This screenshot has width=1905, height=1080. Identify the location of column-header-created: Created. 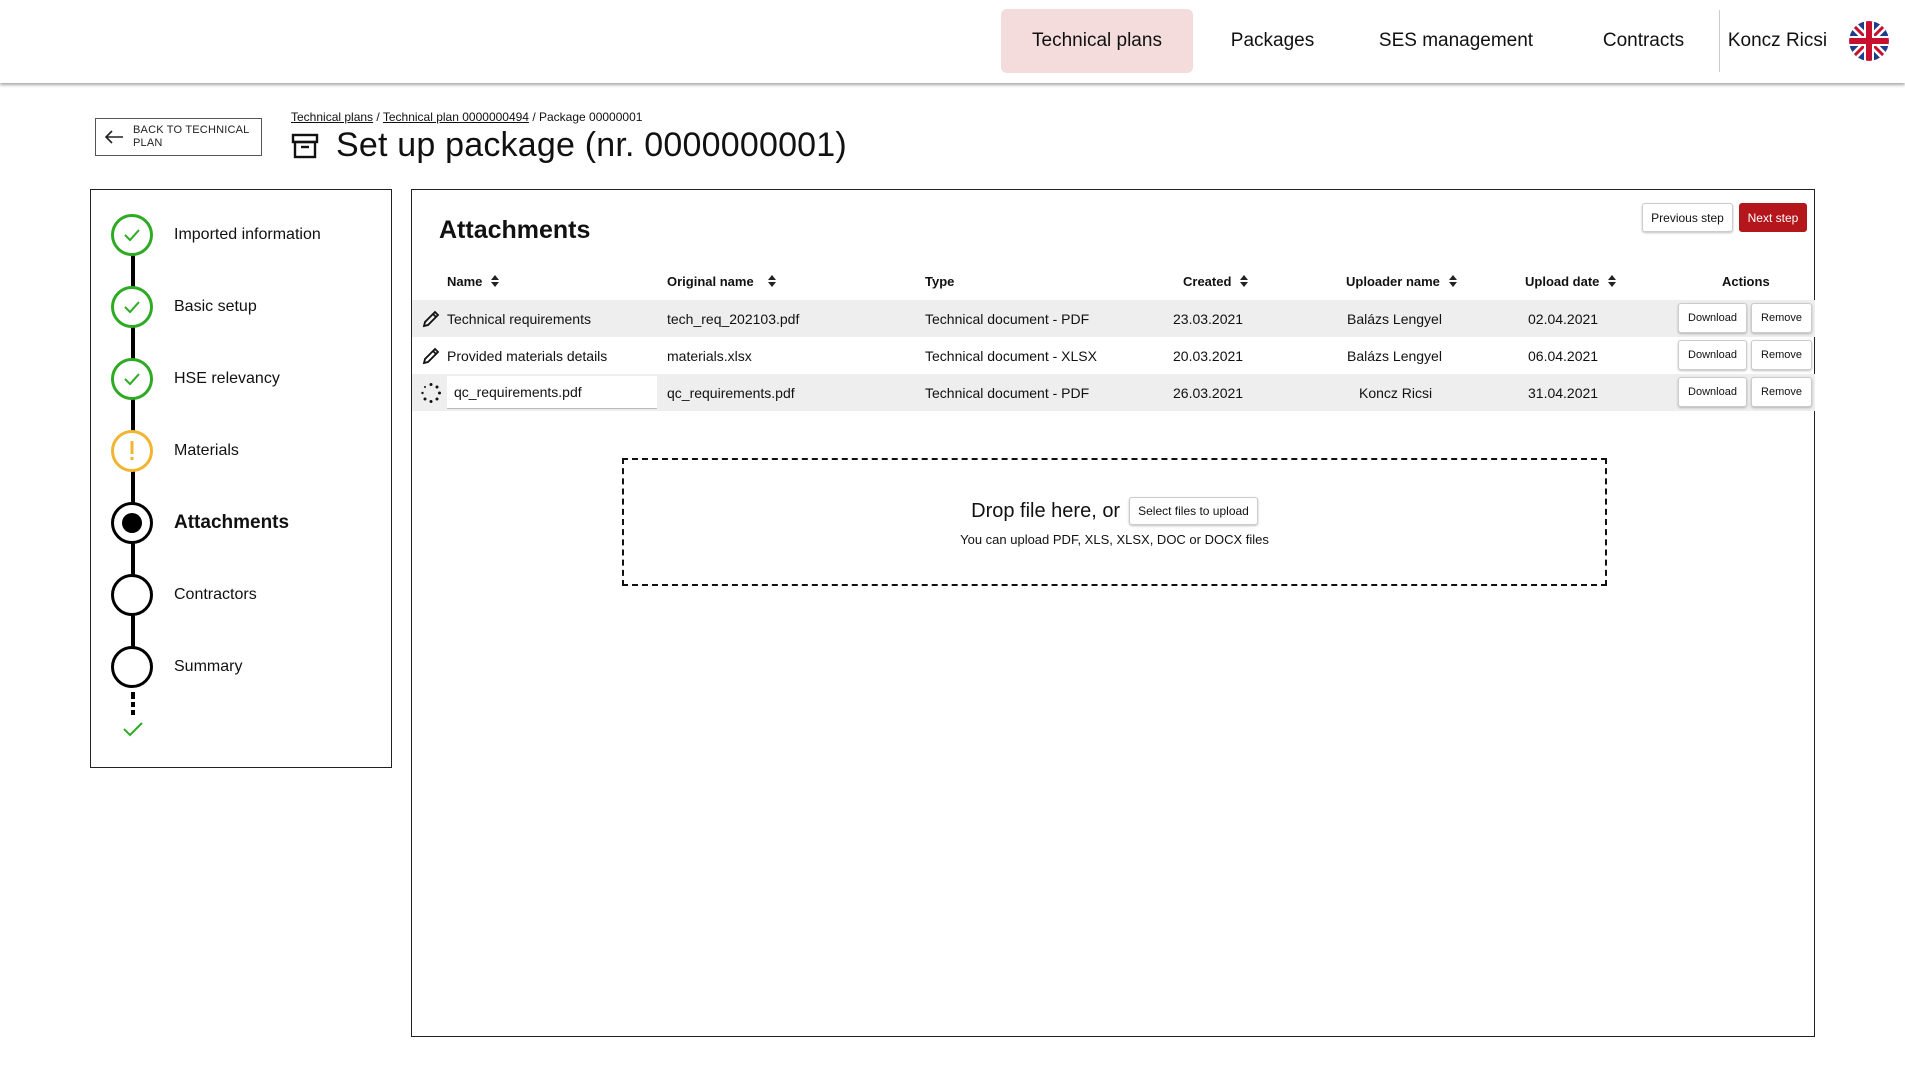
(1216, 281).